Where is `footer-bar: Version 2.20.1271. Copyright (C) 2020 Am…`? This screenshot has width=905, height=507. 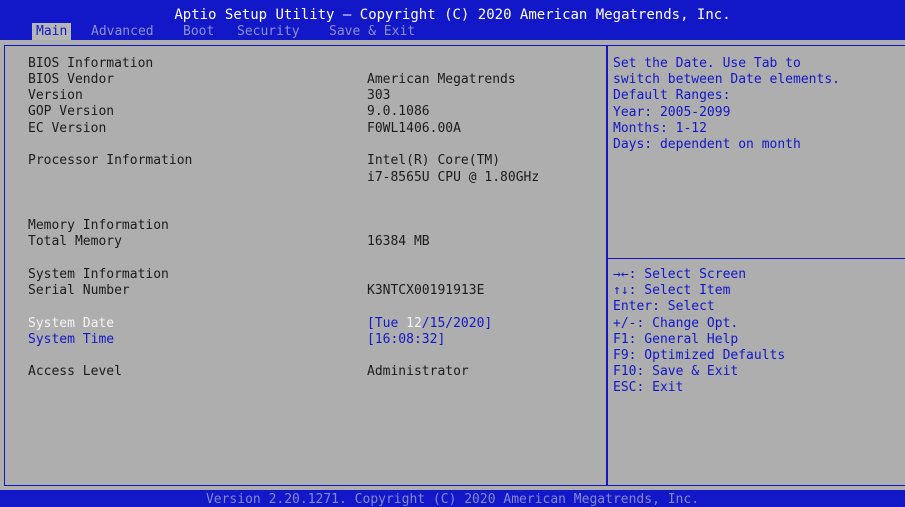 footer-bar: Version 2.20.1271. Copyright (C) 2020 Am… is located at coordinates (452, 498).